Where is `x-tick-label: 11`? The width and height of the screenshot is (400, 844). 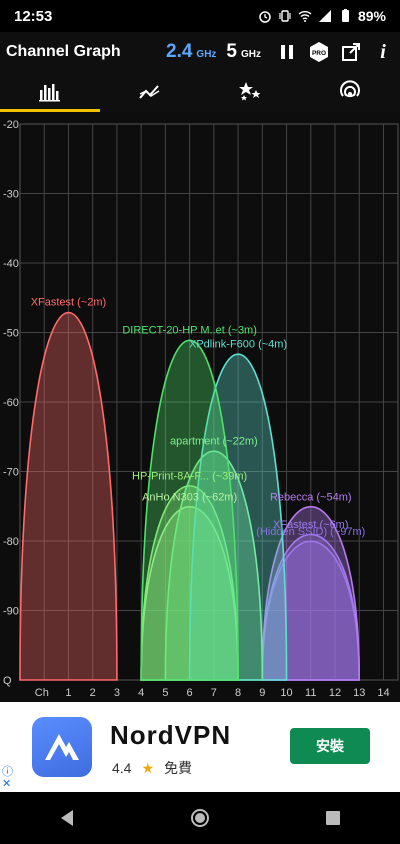 x-tick-label: 11 is located at coordinates (310, 693).